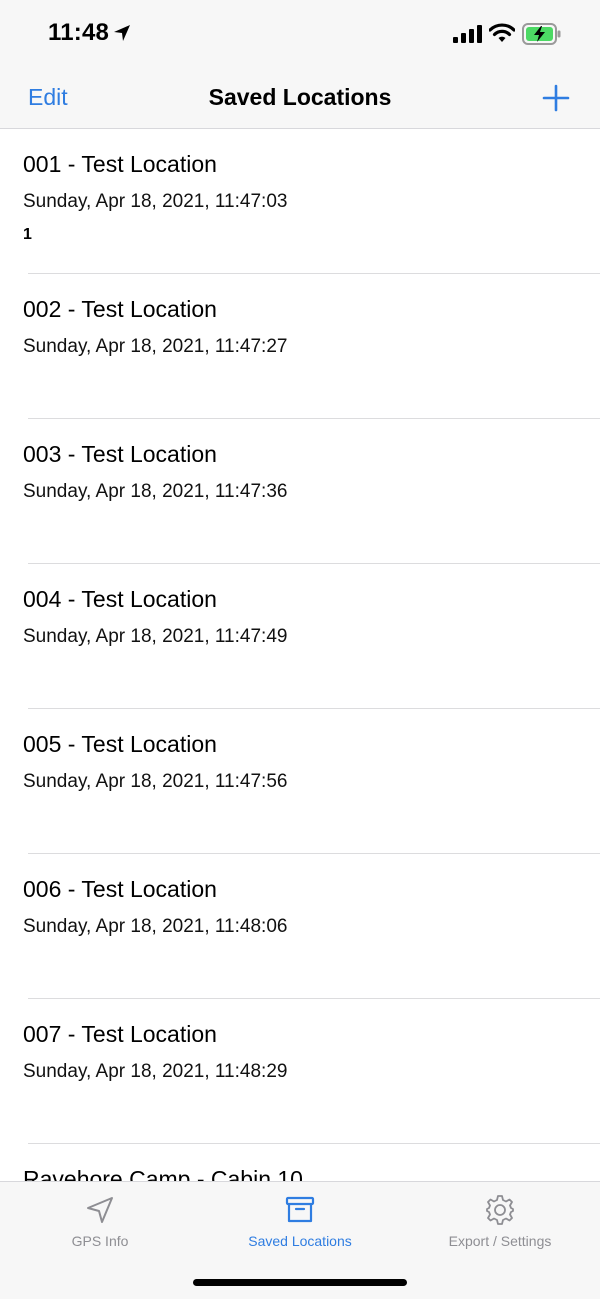  Describe the element at coordinates (120, 744) in the screenshot. I see `location-title: 005 - Test Location` at that location.